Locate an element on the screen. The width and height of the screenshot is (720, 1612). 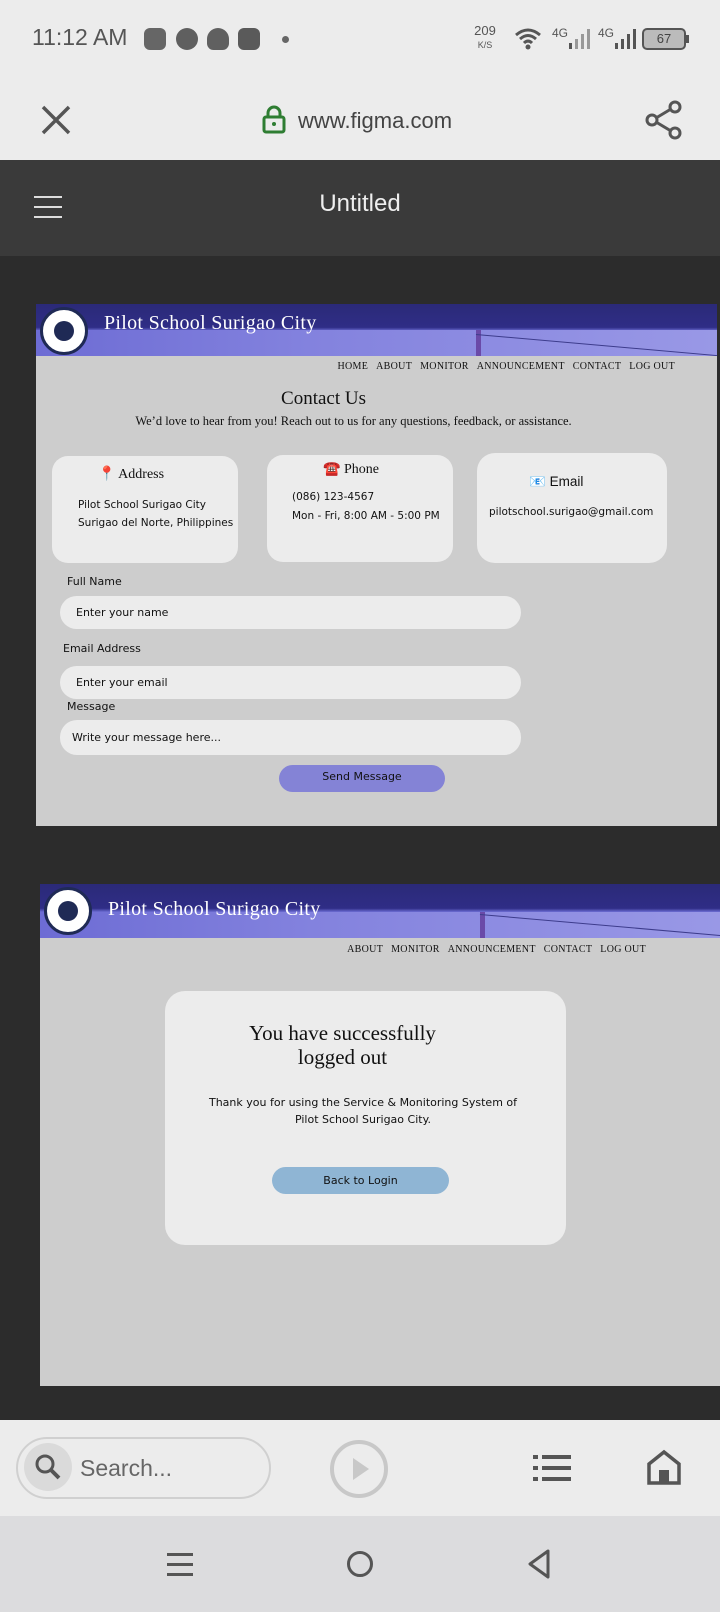
nav-monitor-2: MONITOR is located at coordinates (415, 949).